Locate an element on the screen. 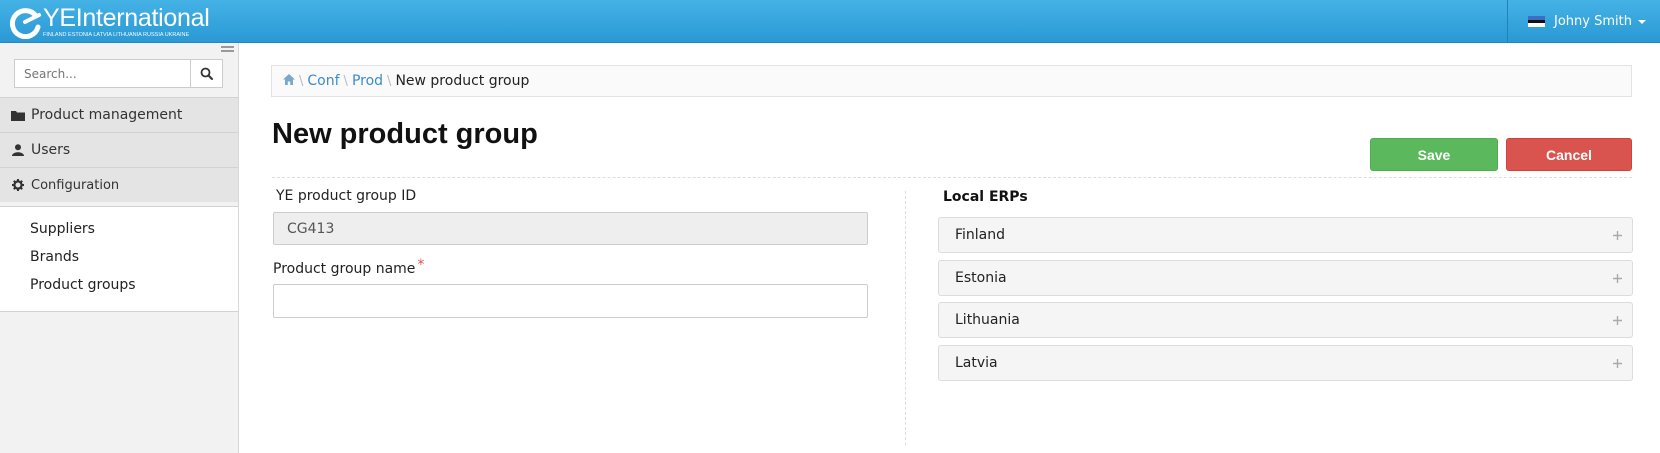 This screenshot has height=453, width=1660. required-marker: * is located at coordinates (421, 265).